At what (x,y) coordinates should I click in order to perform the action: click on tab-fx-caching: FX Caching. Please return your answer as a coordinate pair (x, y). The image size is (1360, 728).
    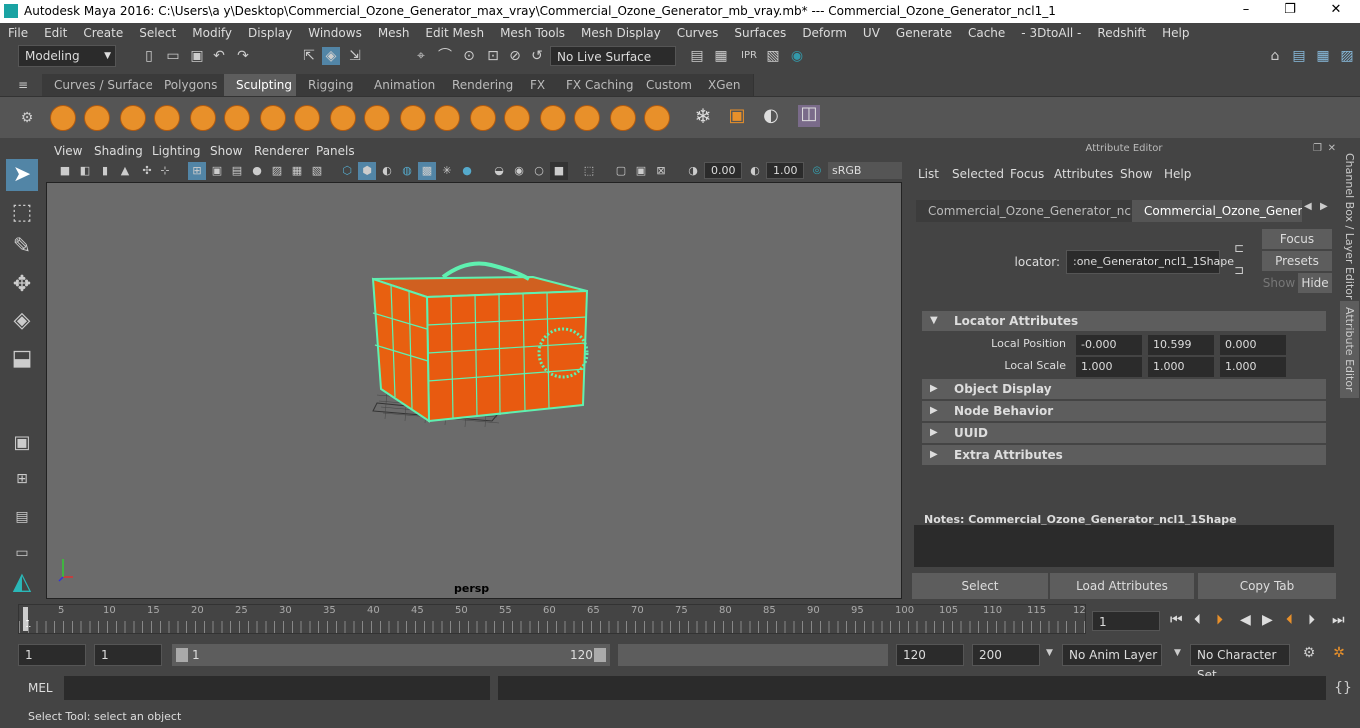
    Looking at the image, I should click on (600, 85).